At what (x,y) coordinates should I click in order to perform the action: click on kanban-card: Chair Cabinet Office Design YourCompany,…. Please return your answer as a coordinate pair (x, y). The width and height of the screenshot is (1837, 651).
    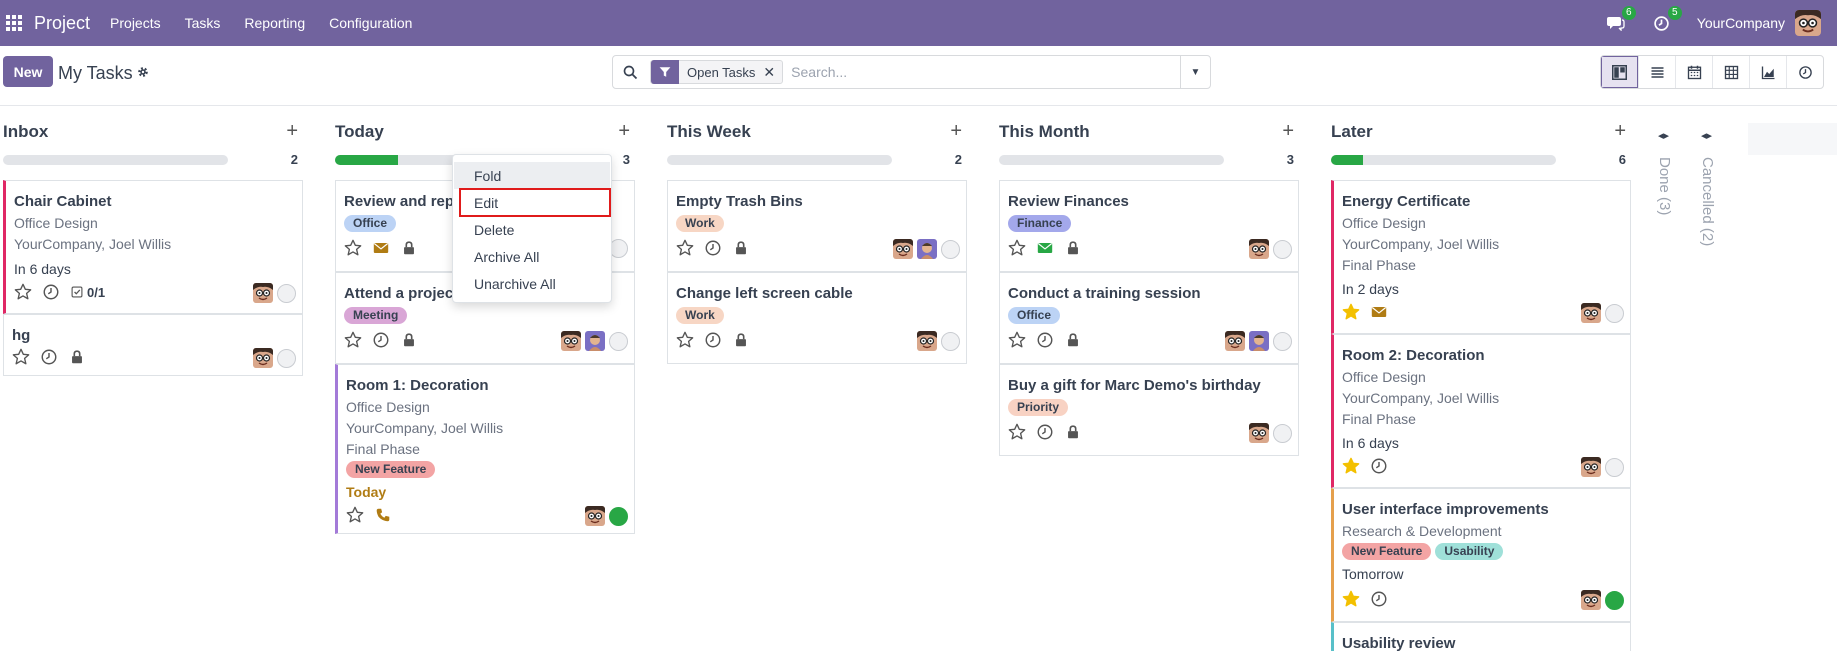
    Looking at the image, I should click on (153, 247).